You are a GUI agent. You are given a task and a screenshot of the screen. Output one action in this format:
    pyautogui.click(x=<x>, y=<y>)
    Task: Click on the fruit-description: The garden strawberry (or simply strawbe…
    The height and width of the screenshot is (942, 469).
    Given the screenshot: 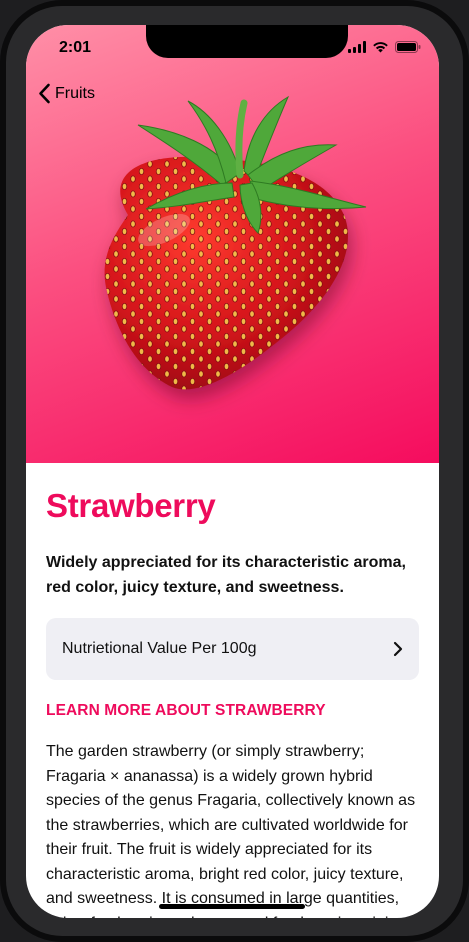 What is the action you would take?
    pyautogui.click(x=231, y=830)
    